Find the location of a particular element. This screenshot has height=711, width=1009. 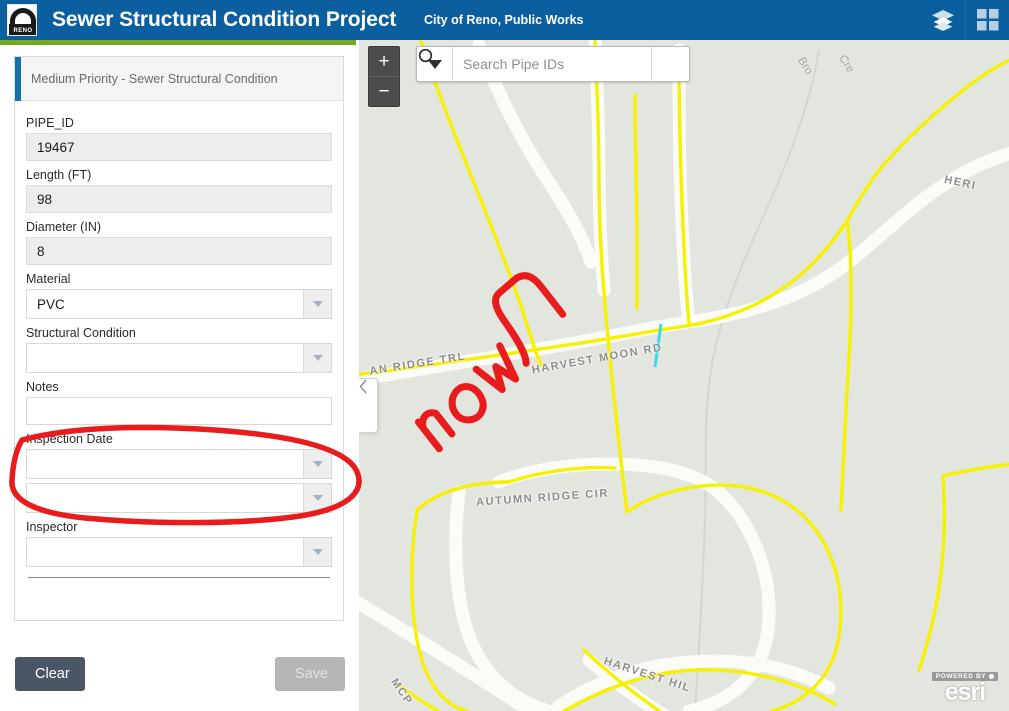

field-pipe-id: PIPE_ID 19467 is located at coordinates (179, 138).